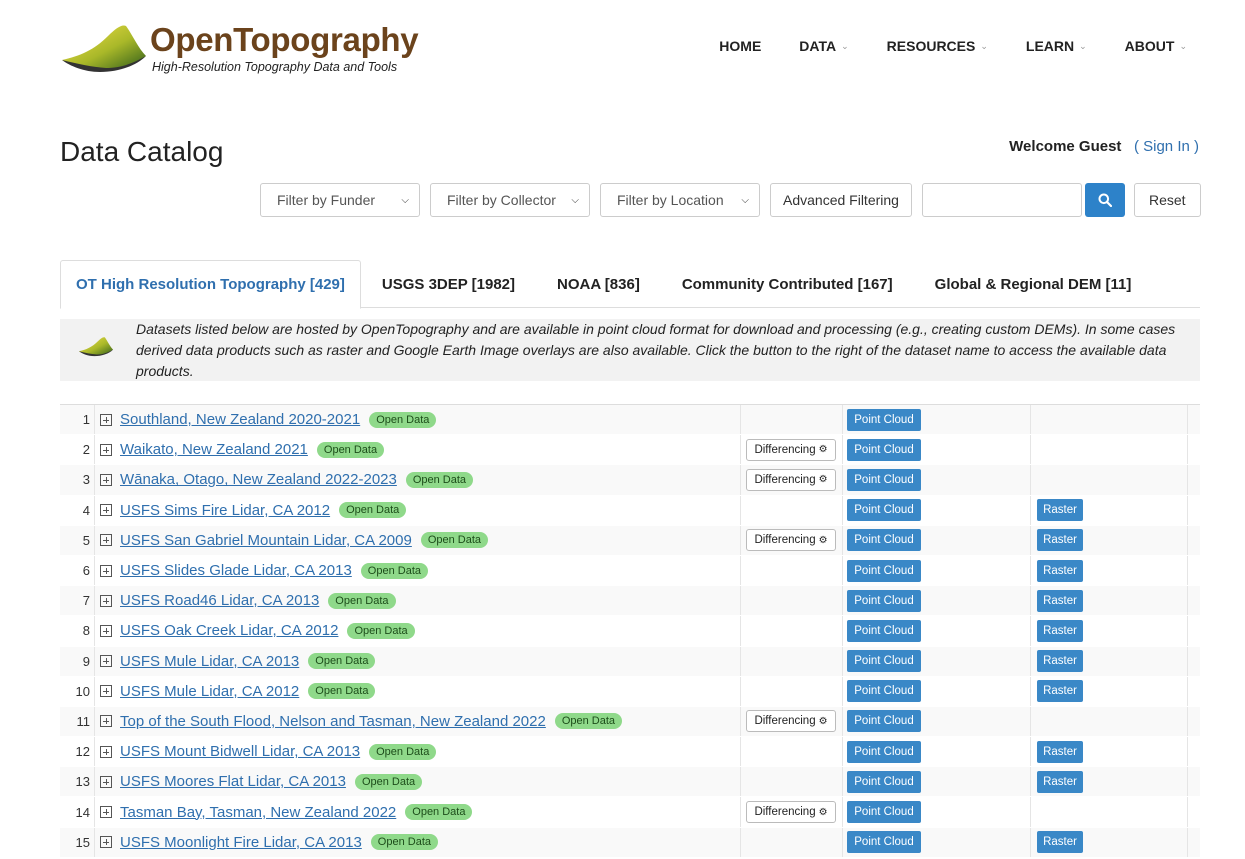  I want to click on advanced-filtering-button: Advanced Filtering, so click(841, 200).